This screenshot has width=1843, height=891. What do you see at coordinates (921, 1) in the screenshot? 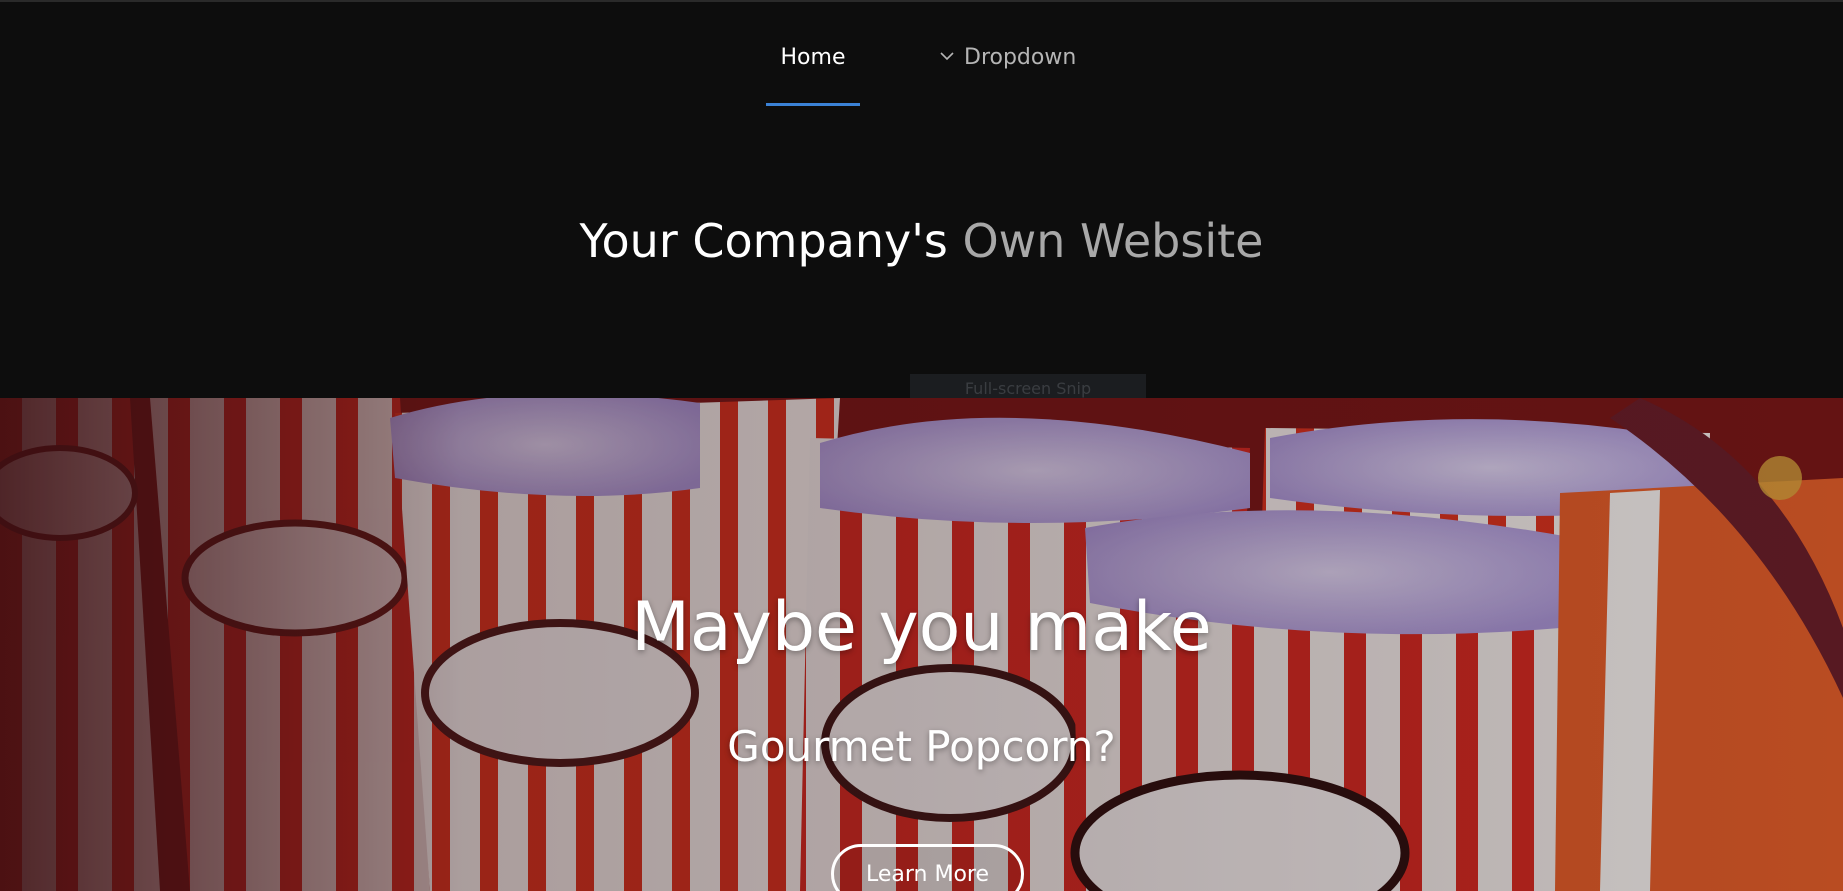
I see `top-border` at bounding box center [921, 1].